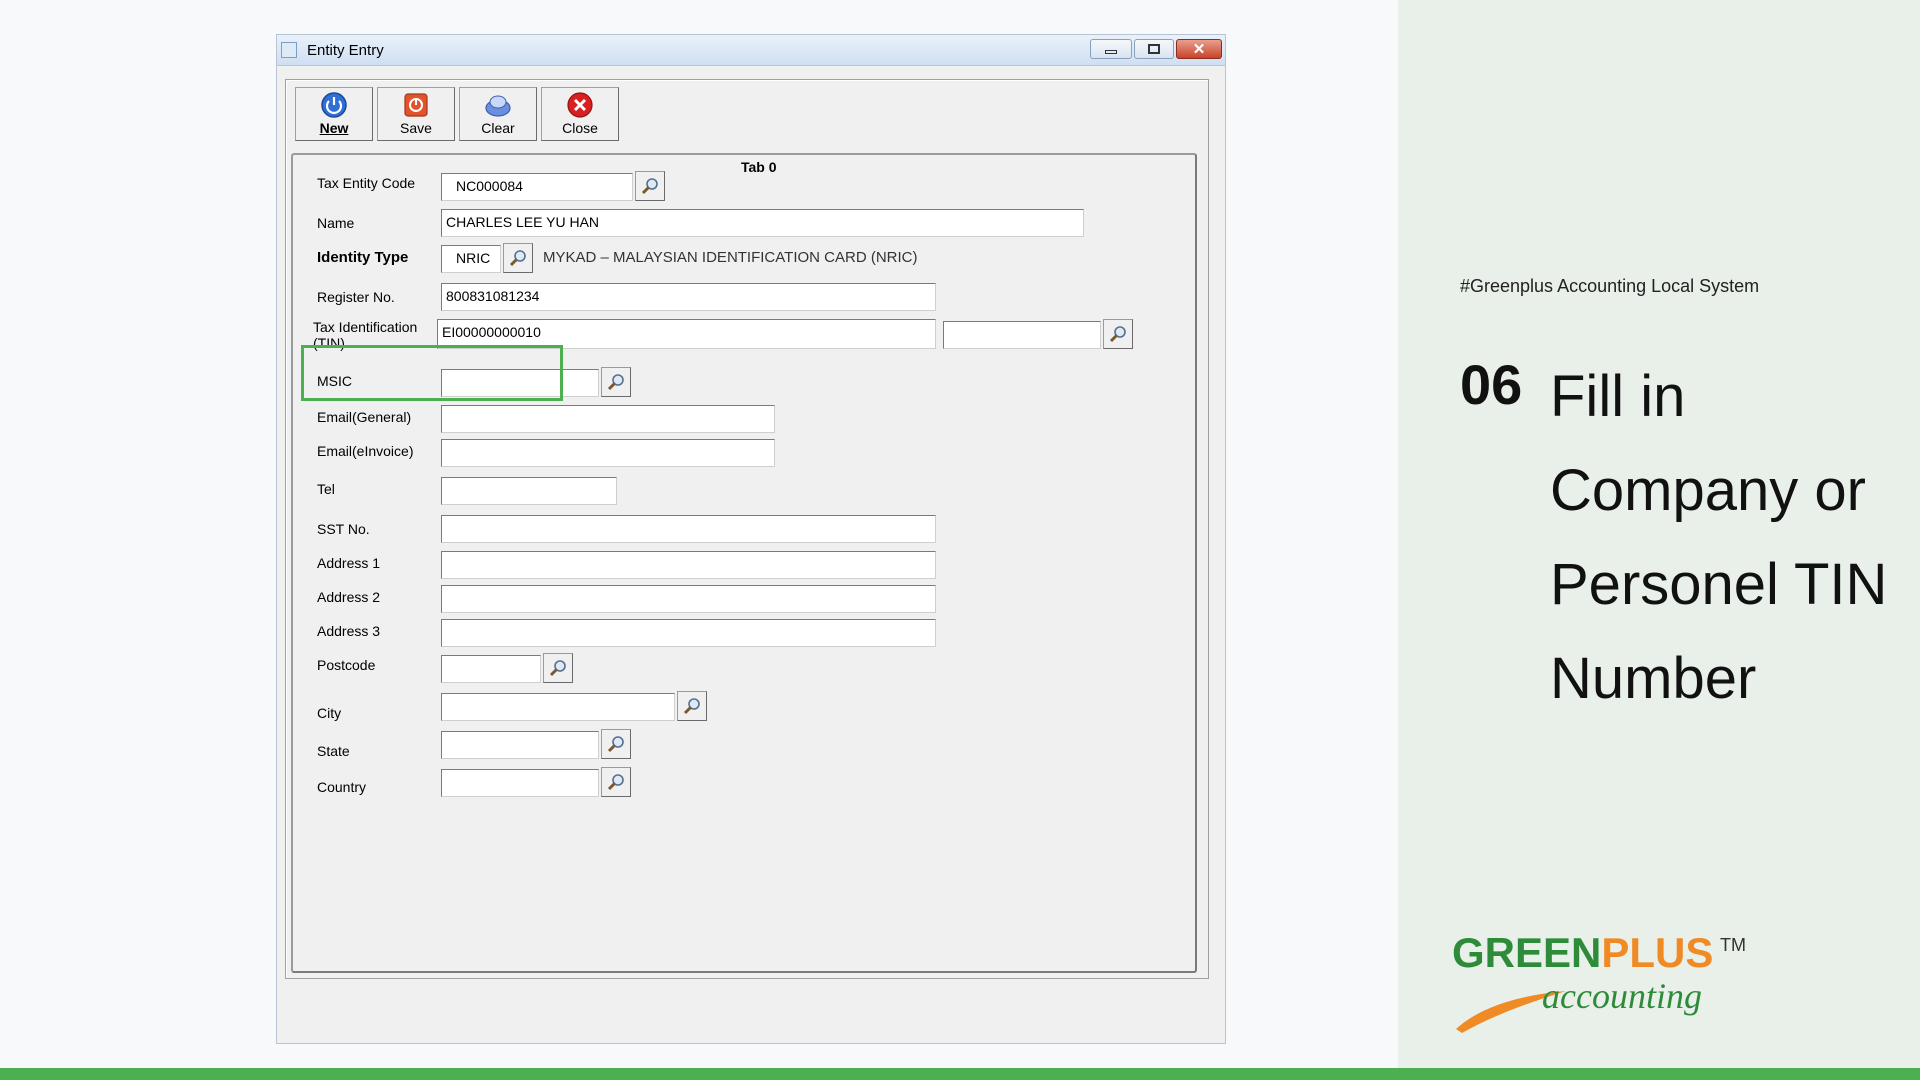 Image resolution: width=1920 pixels, height=1080 pixels. What do you see at coordinates (334, 128) in the screenshot?
I see `new-label: New` at bounding box center [334, 128].